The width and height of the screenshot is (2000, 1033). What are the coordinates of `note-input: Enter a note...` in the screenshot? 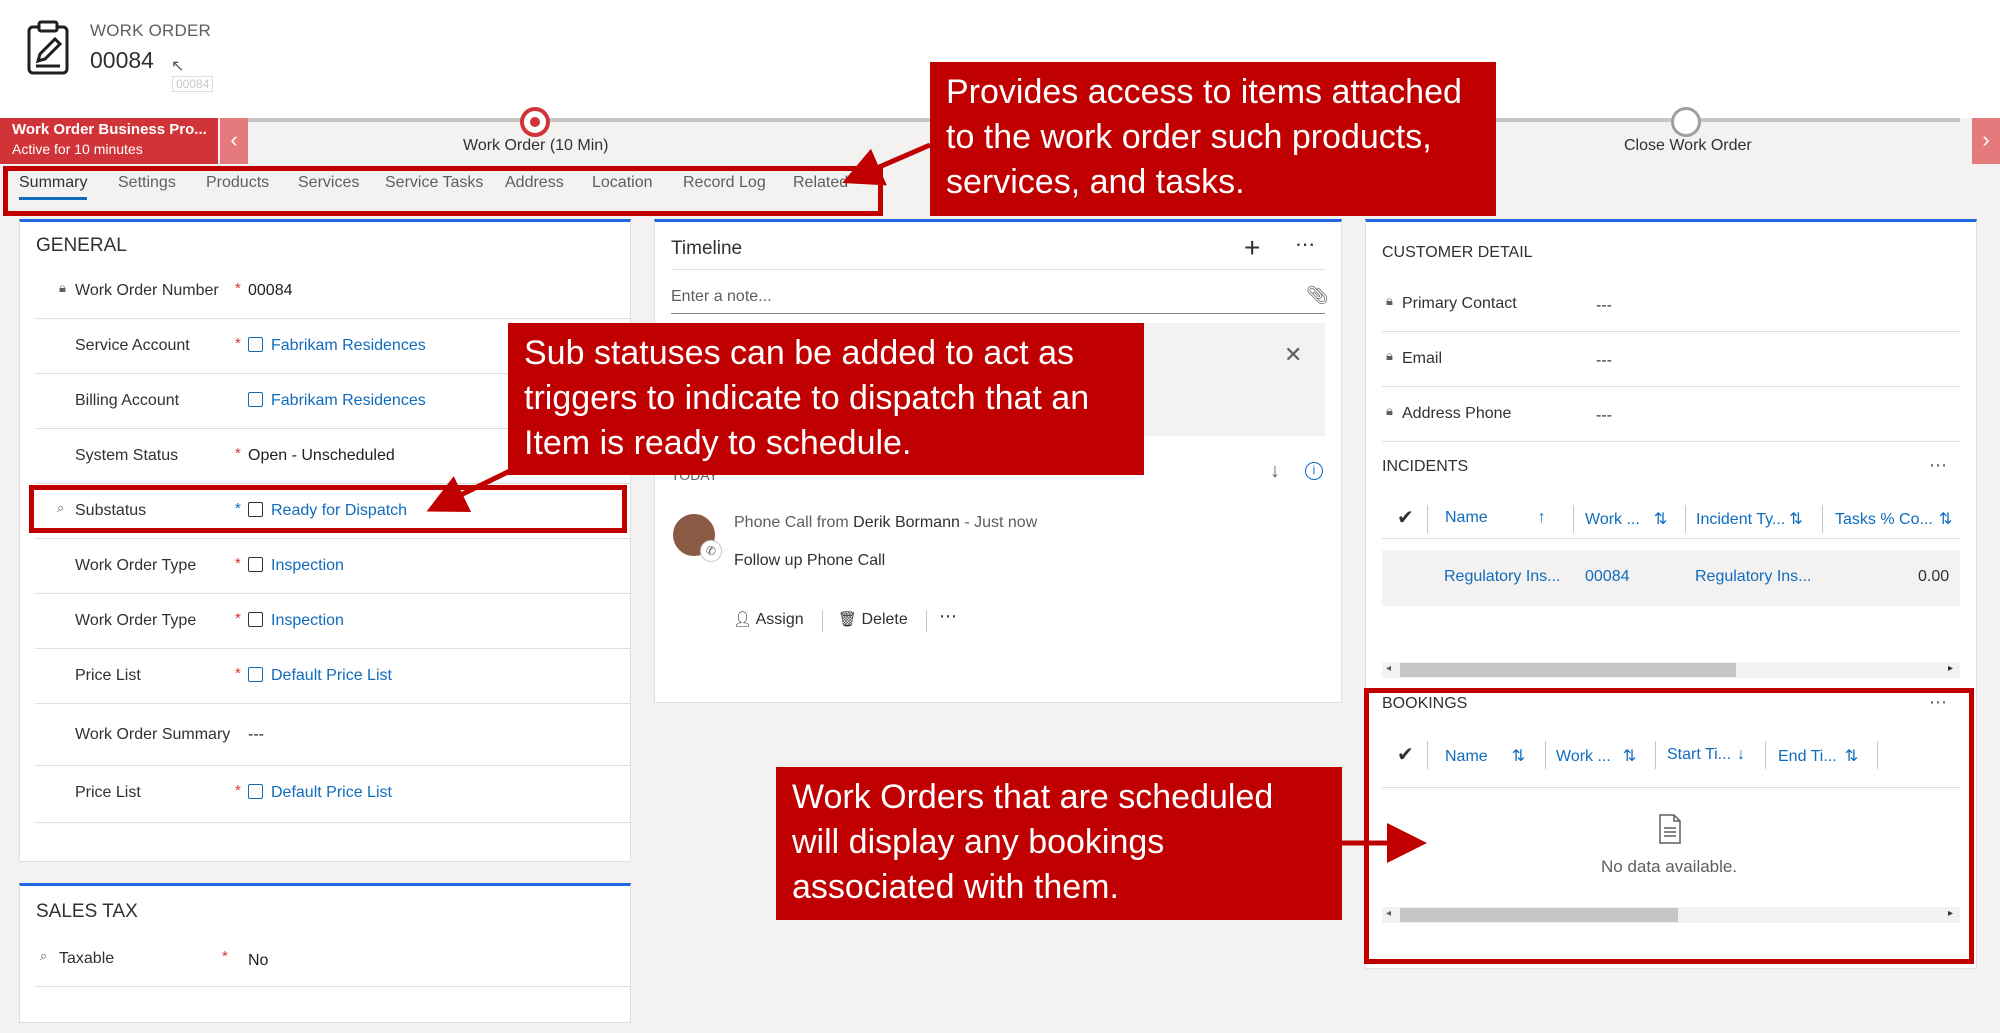 It's located at (721, 297).